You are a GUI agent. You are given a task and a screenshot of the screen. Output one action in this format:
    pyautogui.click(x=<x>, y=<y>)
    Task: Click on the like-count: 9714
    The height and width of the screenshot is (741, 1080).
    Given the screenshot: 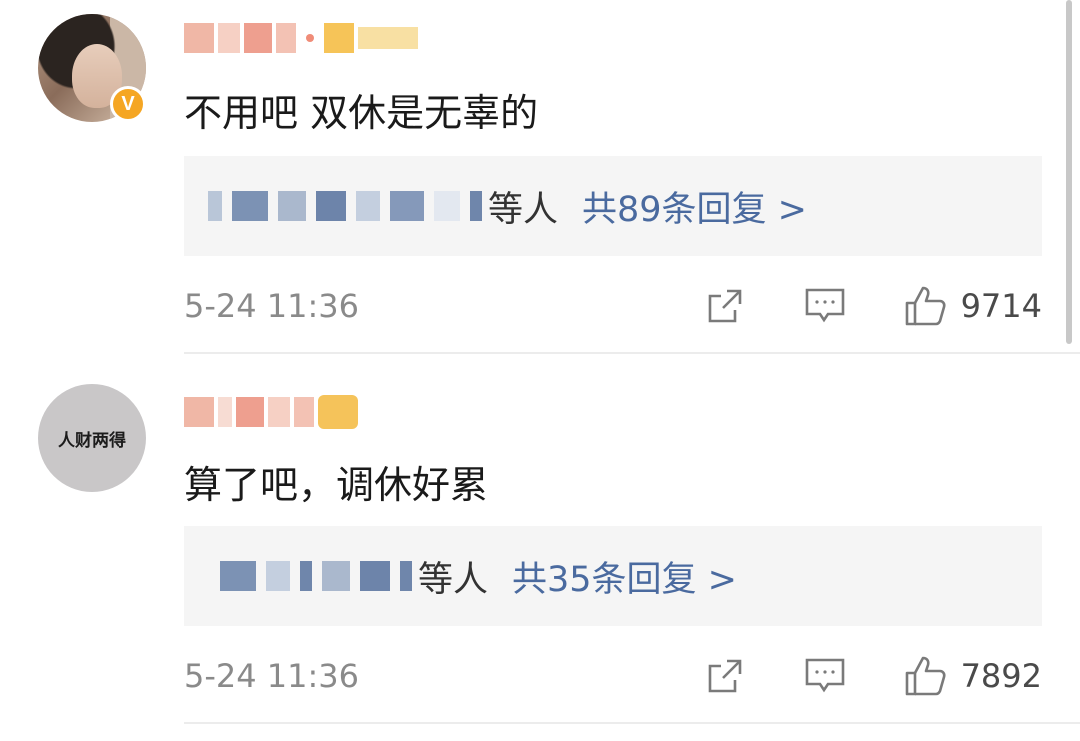 What is the action you would take?
    pyautogui.click(x=1001, y=306)
    